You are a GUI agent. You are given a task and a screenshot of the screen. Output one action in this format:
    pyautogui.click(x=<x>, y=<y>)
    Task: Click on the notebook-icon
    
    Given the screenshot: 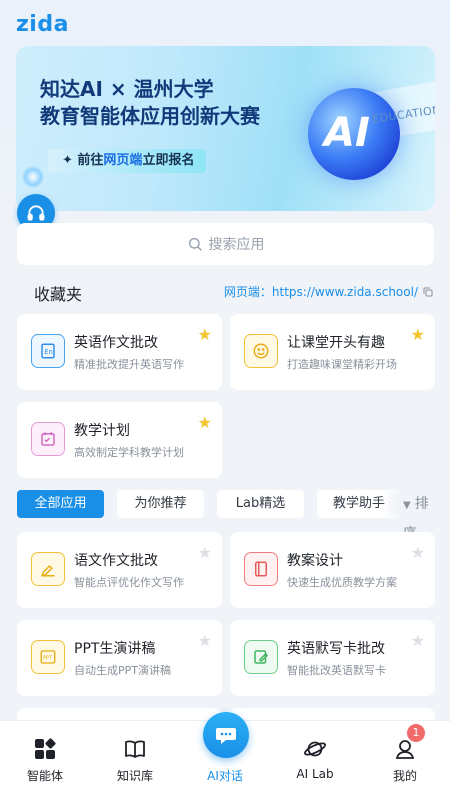 What is the action you would take?
    pyautogui.click(x=261, y=569)
    